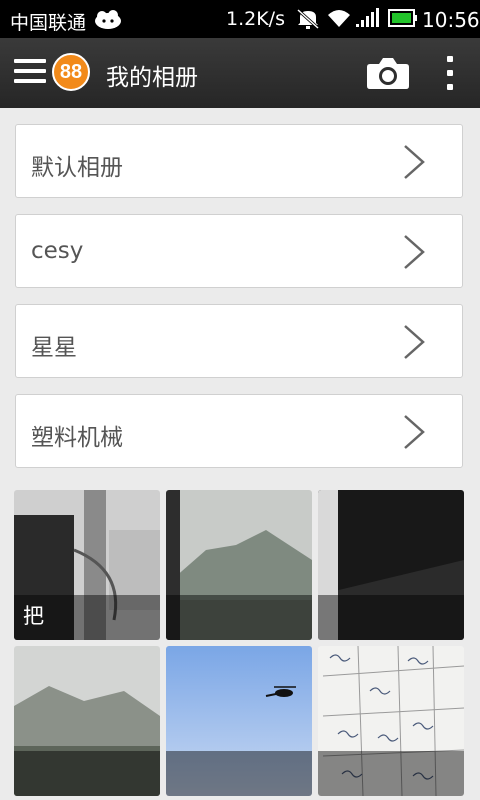 The height and width of the screenshot is (800, 480). I want to click on wifi-icon, so click(339, 20).